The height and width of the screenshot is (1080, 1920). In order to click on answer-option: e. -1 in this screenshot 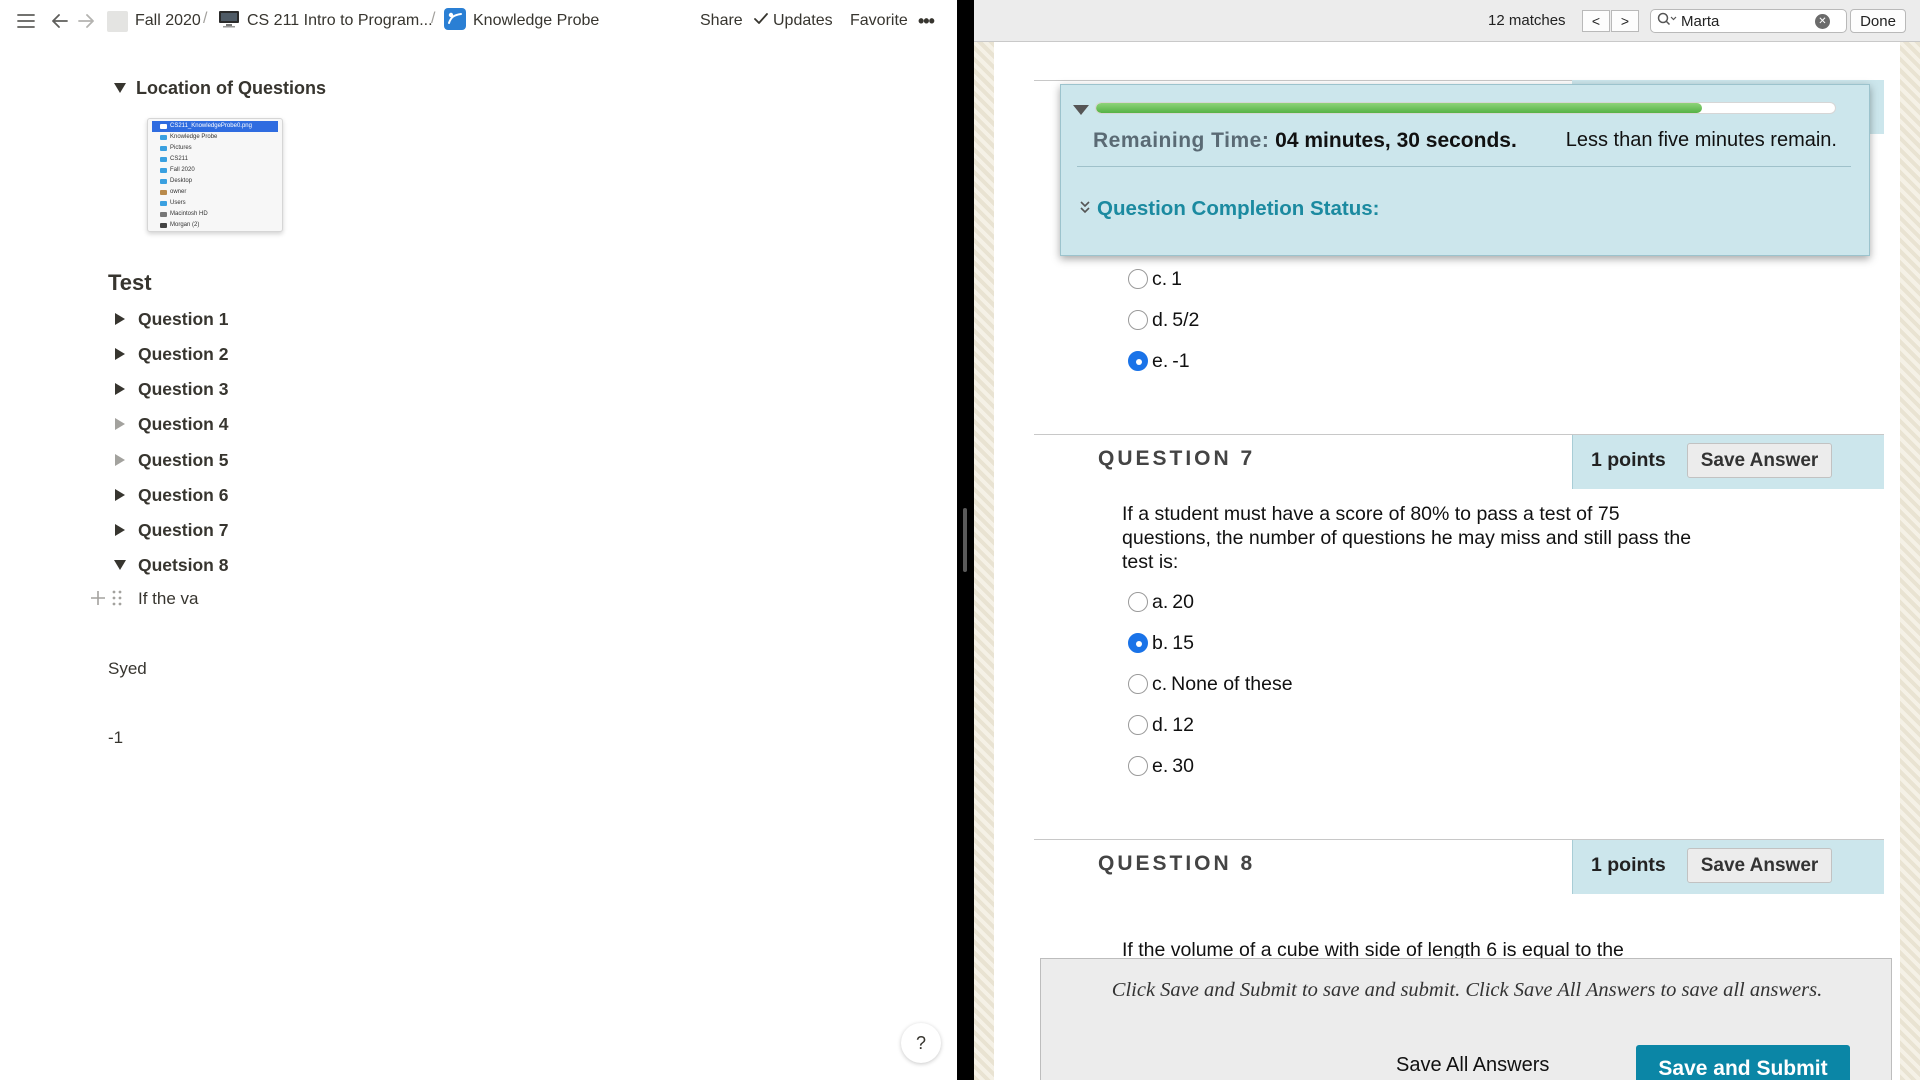, I will do `click(1159, 361)`.